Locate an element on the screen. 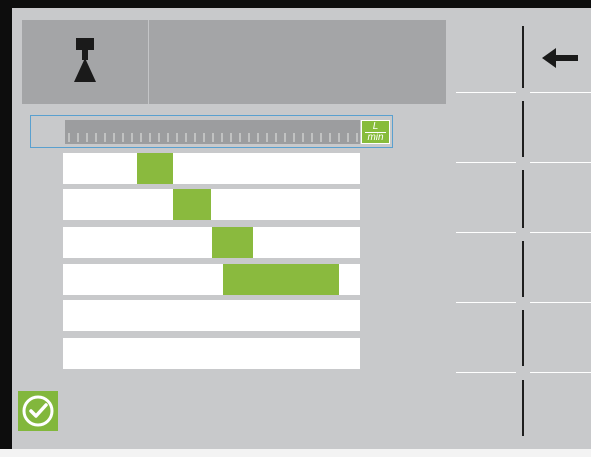  bezel-bottom is located at coordinates (295, 453).